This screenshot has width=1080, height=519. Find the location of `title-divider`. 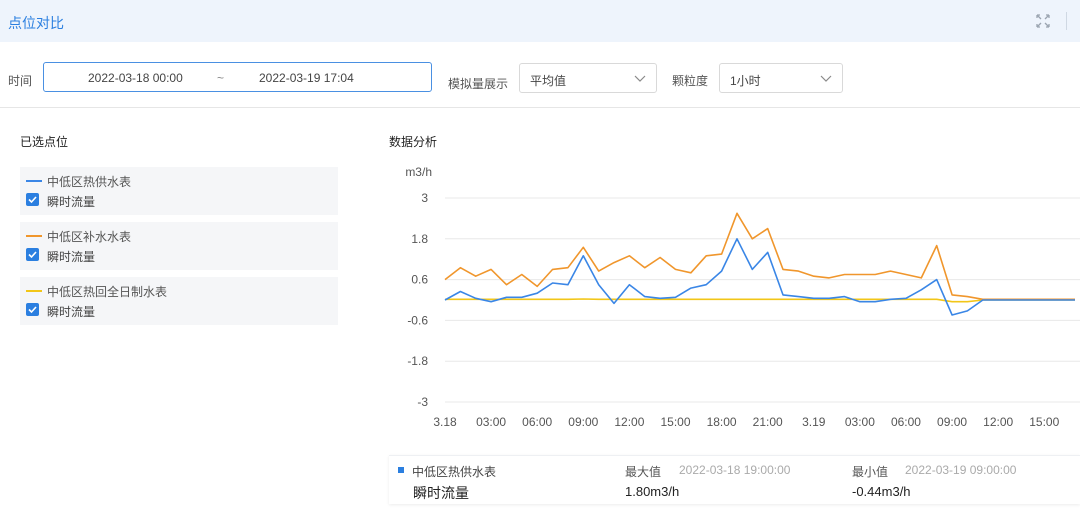

title-divider is located at coordinates (1066, 21).